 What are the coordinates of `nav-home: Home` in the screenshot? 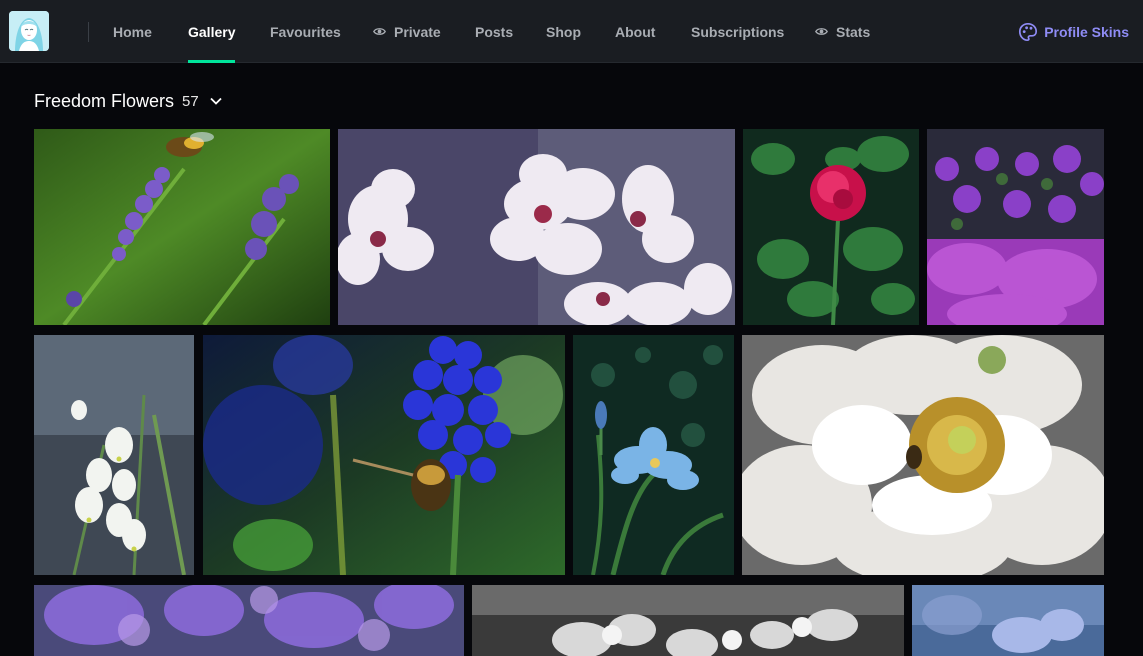 It's located at (132, 31).